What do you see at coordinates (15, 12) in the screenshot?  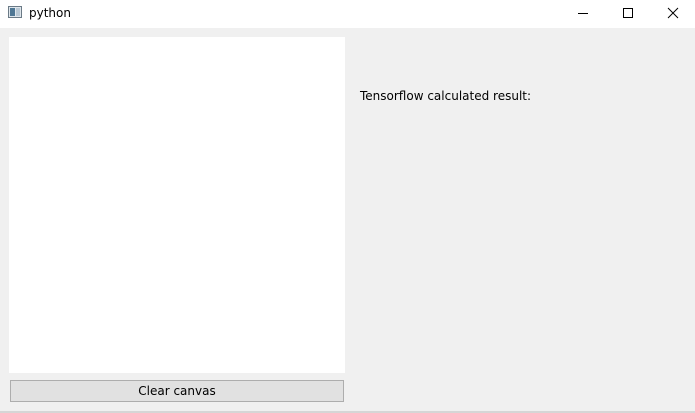 I see `app-window-icon` at bounding box center [15, 12].